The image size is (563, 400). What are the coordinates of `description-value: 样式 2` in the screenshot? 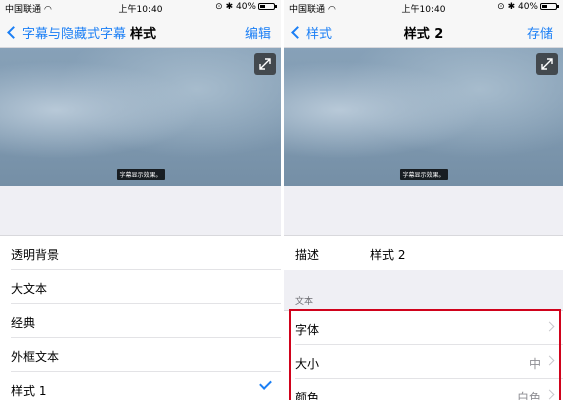 It's located at (388, 255).